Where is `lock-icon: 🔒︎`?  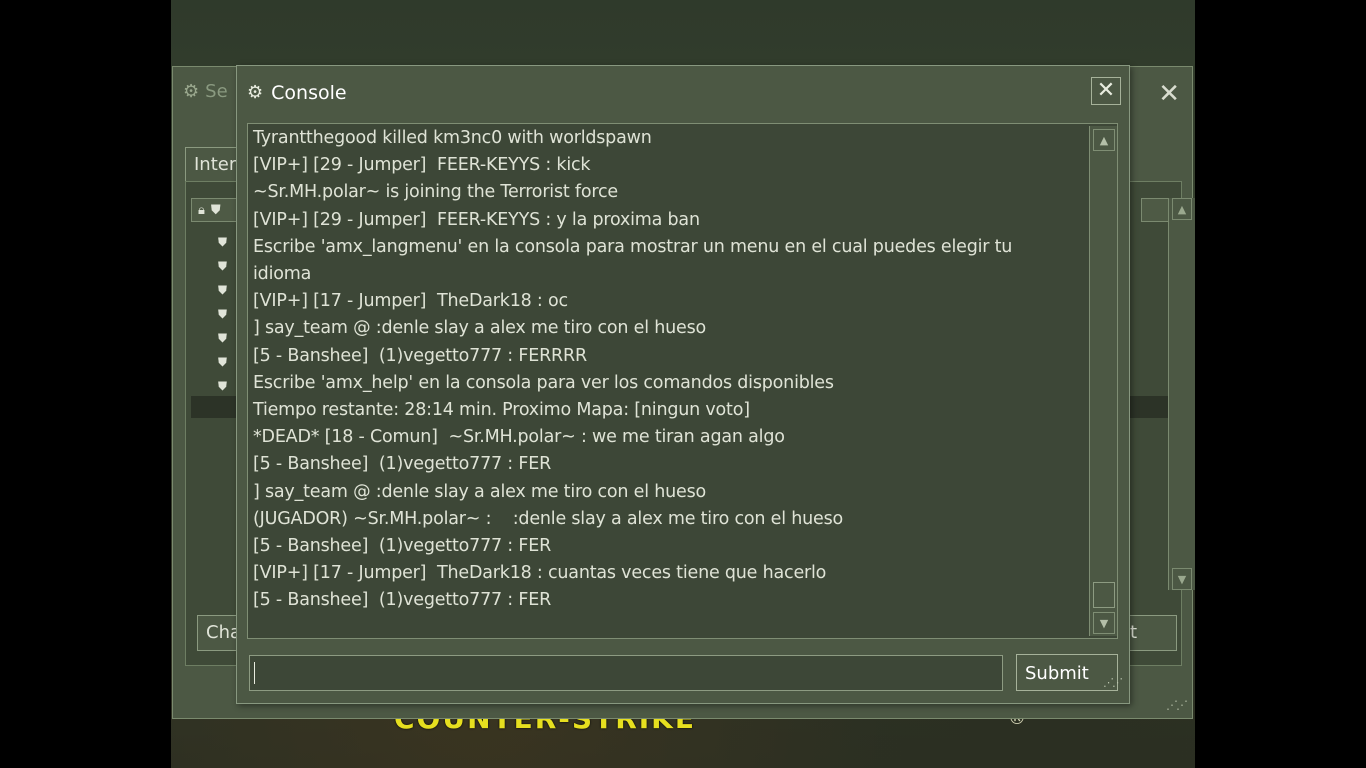
lock-icon: 🔒︎ is located at coordinates (201, 210).